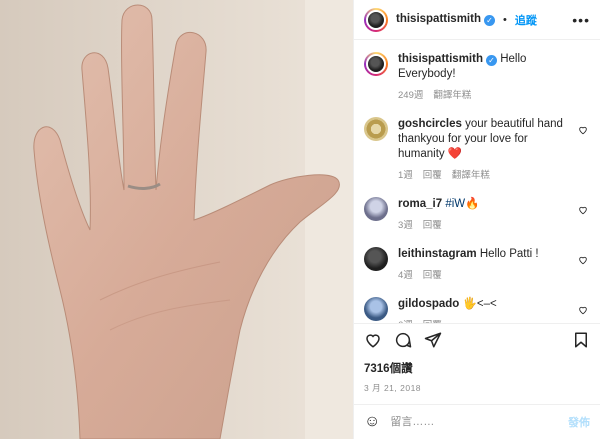  I want to click on share-paper-plane-icon, so click(433, 340).